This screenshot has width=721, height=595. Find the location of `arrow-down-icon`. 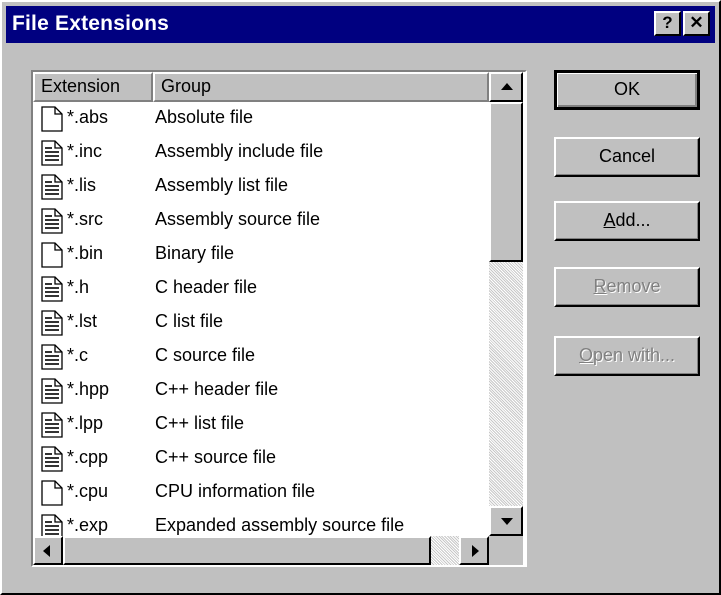

arrow-down-icon is located at coordinates (507, 521).